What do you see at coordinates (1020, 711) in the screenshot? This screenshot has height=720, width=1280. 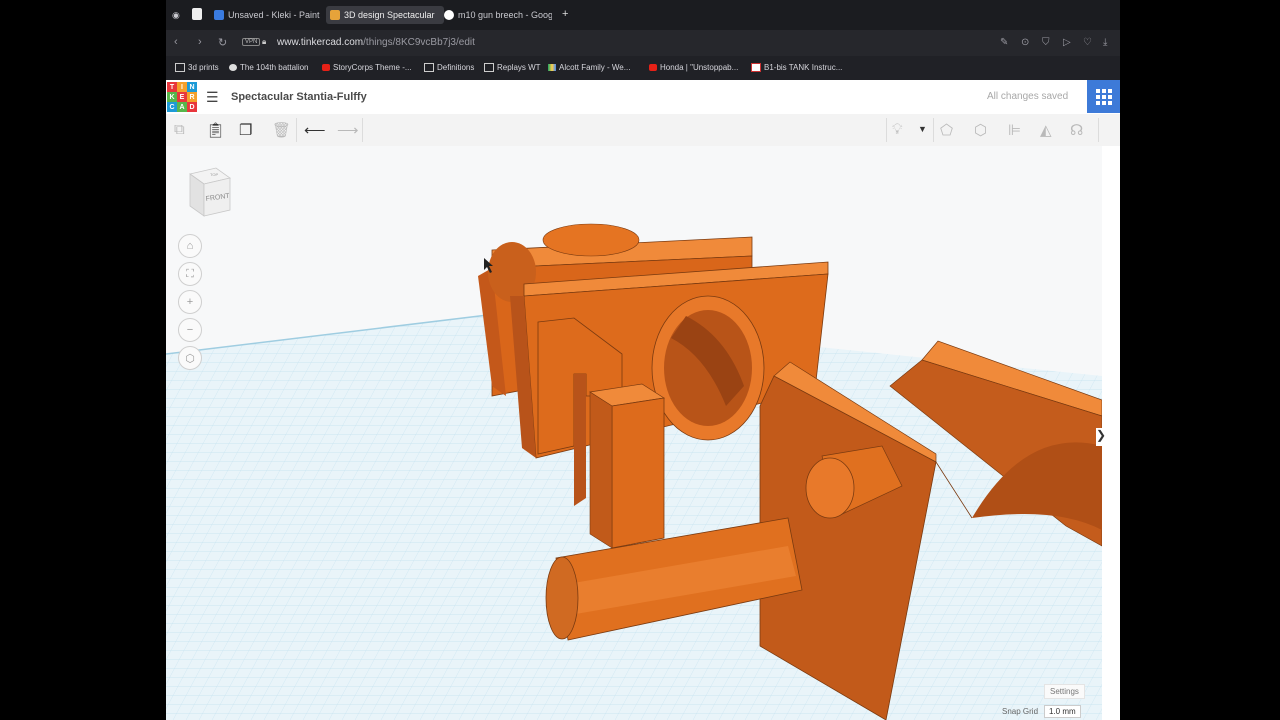 I see `snap-grid-label: Snap Grid` at bounding box center [1020, 711].